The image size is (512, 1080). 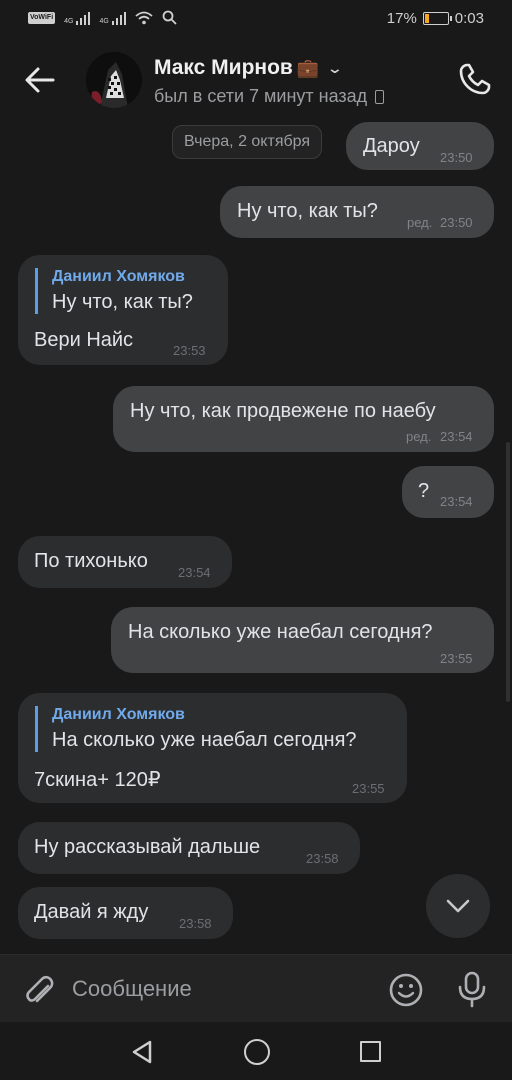 What do you see at coordinates (261, 96) in the screenshot?
I see `last-seen-text: был в сети 7 минут назад` at bounding box center [261, 96].